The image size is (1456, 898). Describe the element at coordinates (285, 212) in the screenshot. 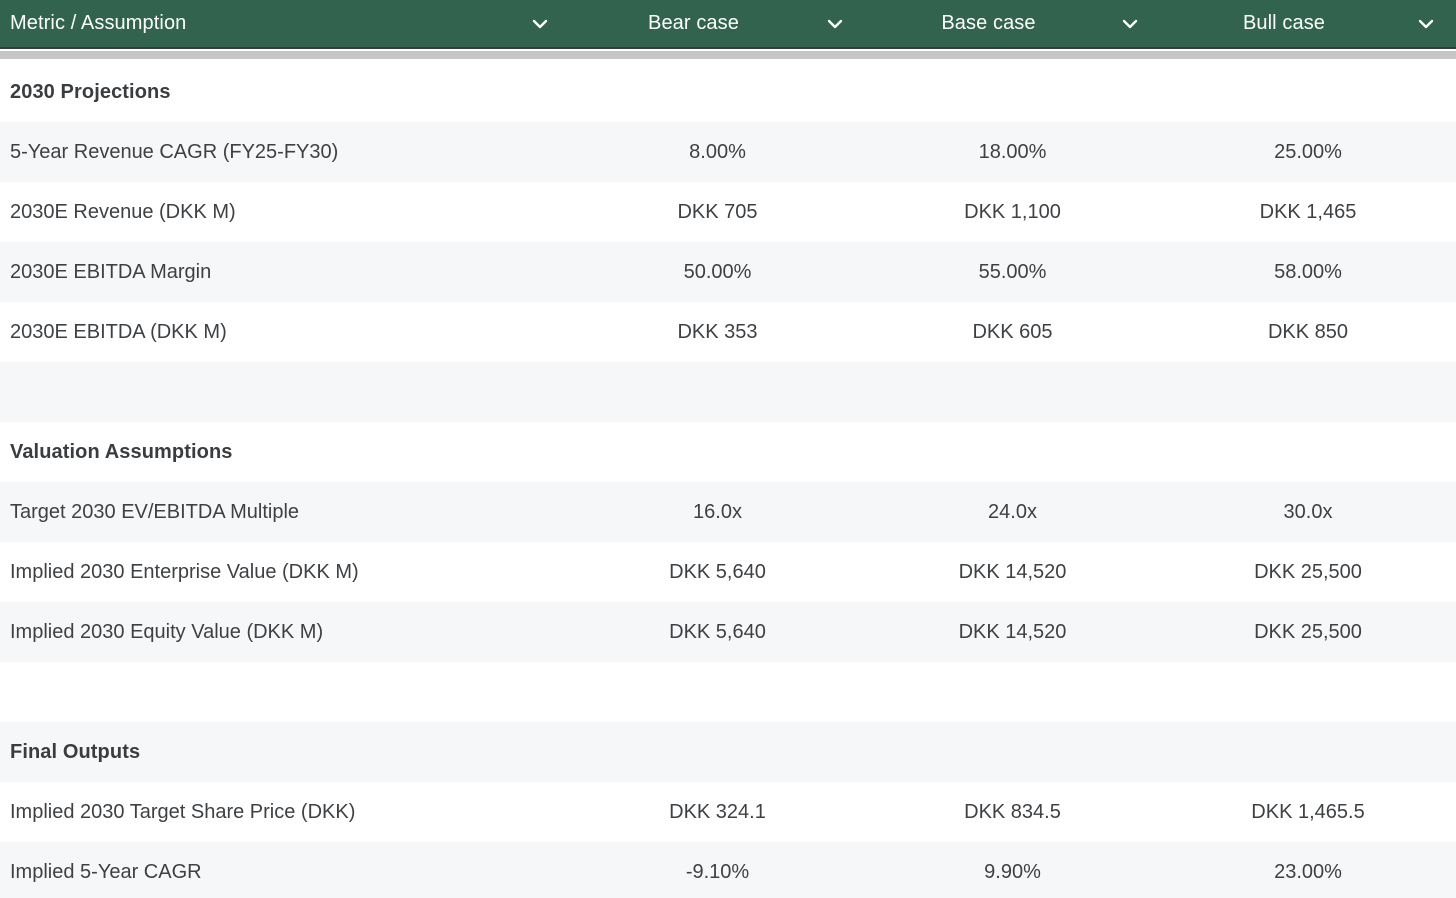

I see `metric-cell: 2030E Revenue (DKK M)` at that location.